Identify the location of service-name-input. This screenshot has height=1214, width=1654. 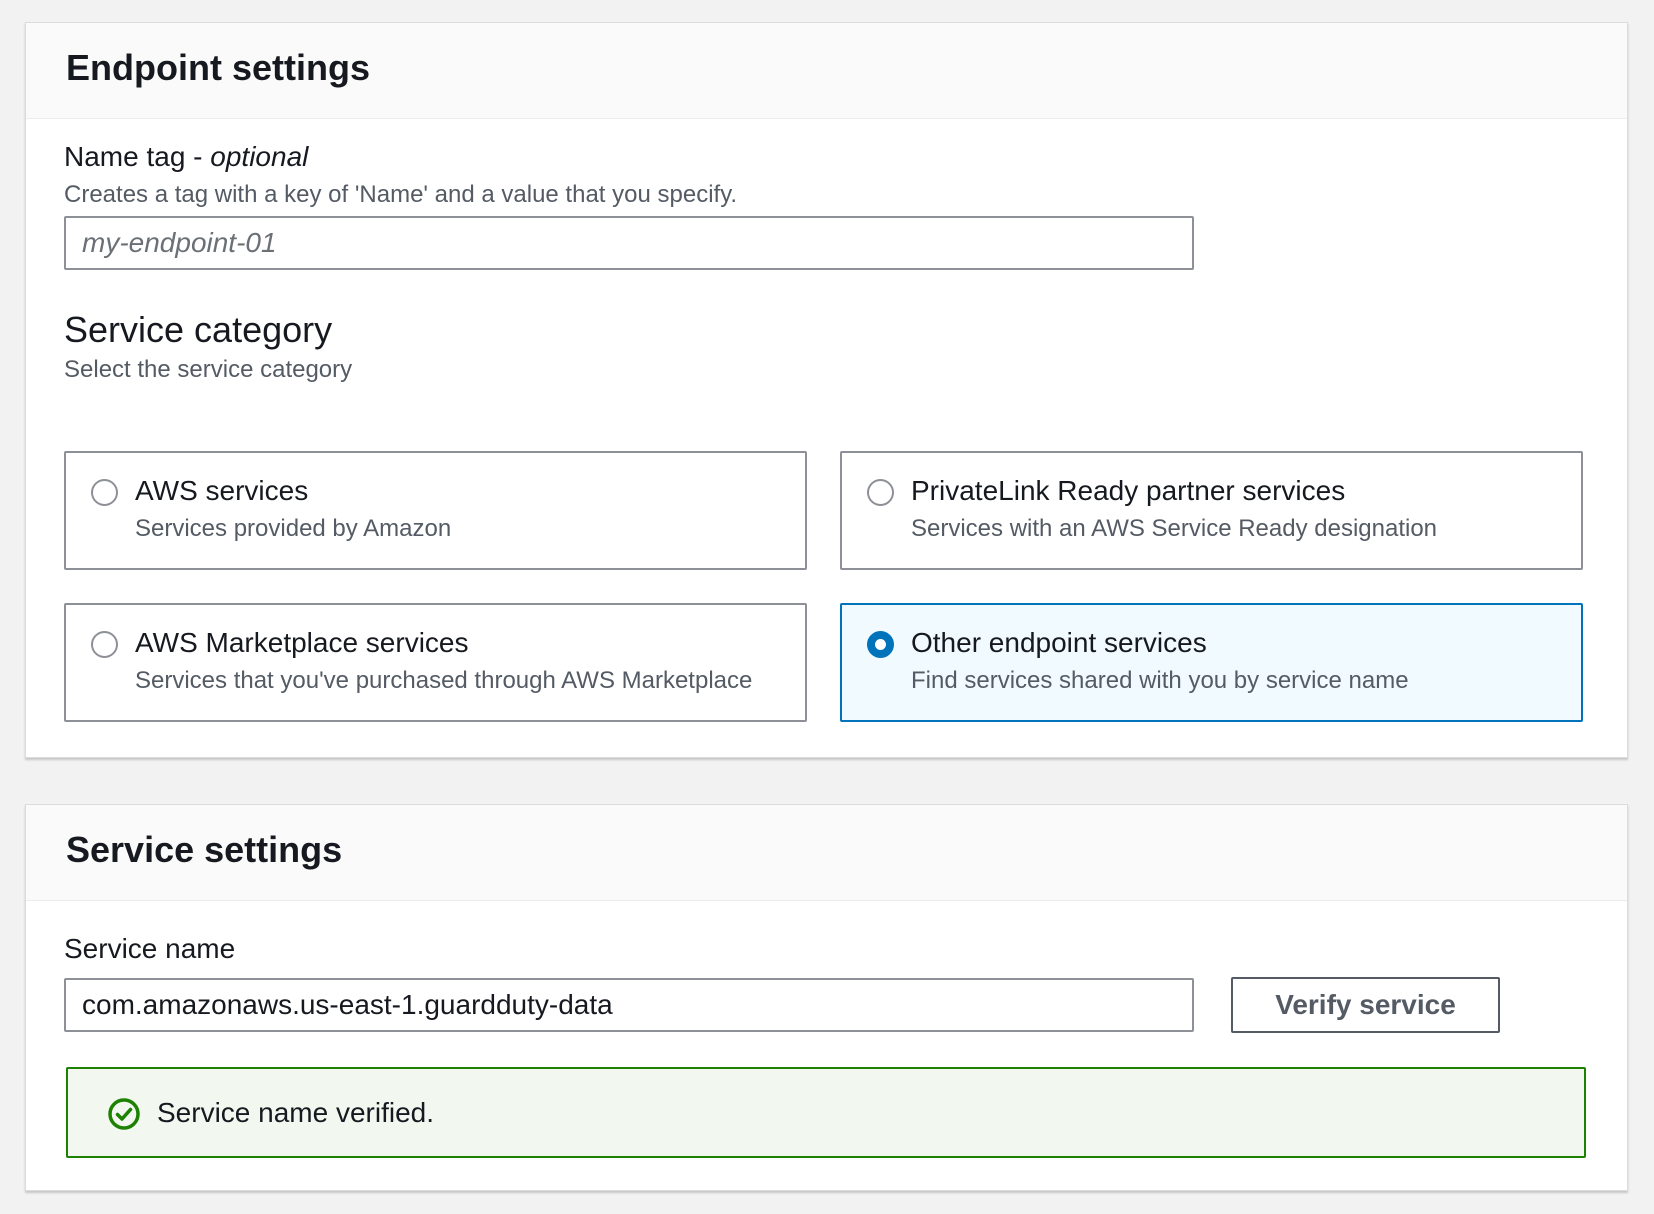
(629, 1005).